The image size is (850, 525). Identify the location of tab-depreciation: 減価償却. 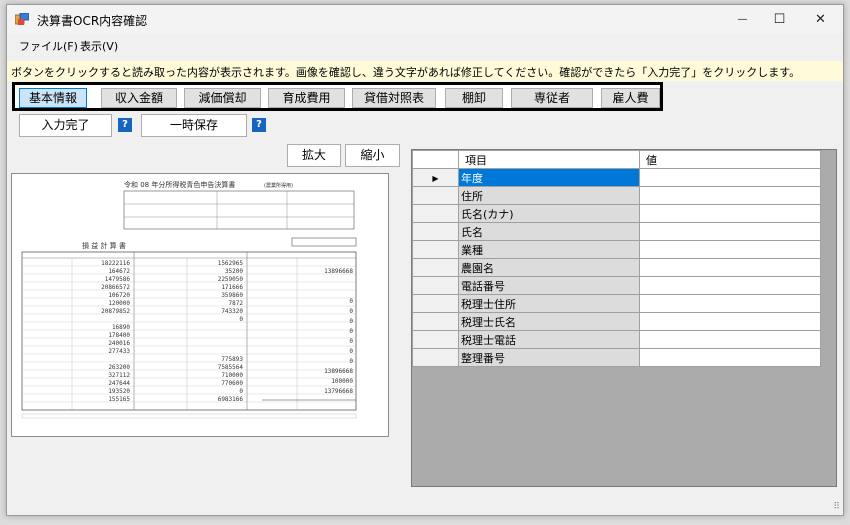
(222, 98).